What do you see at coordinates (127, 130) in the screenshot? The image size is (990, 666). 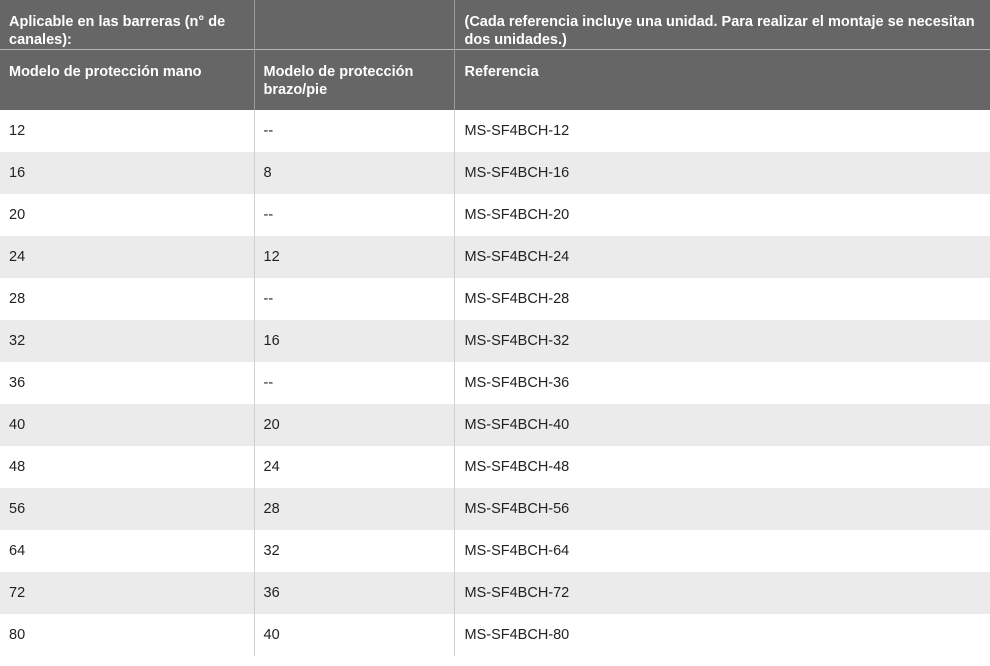 I see `cell-hand-model: 12` at bounding box center [127, 130].